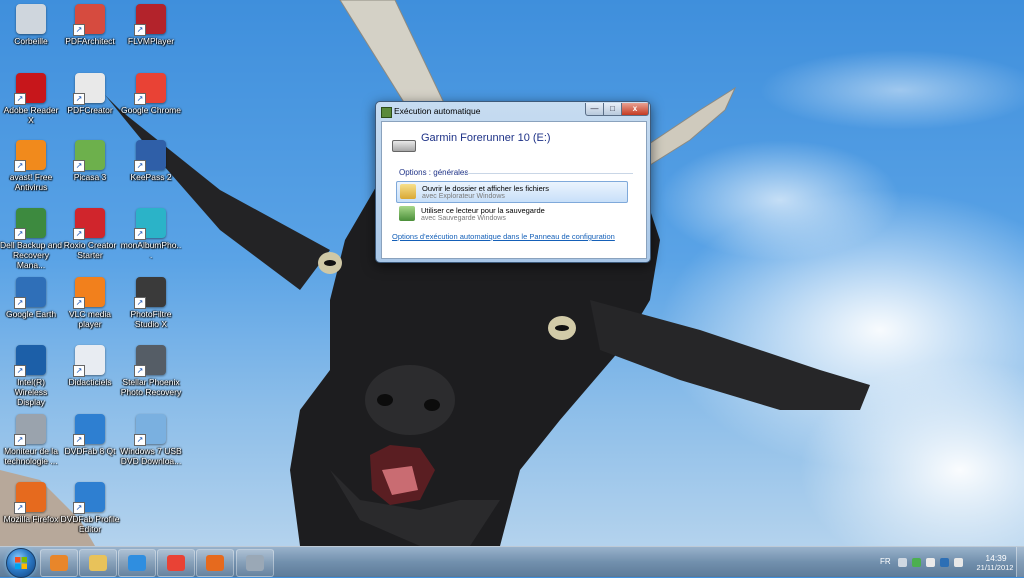 The height and width of the screenshot is (578, 1024). What do you see at coordinates (90, 319) in the screenshot?
I see `desktop-shortcut-label: VLC media player` at bounding box center [90, 319].